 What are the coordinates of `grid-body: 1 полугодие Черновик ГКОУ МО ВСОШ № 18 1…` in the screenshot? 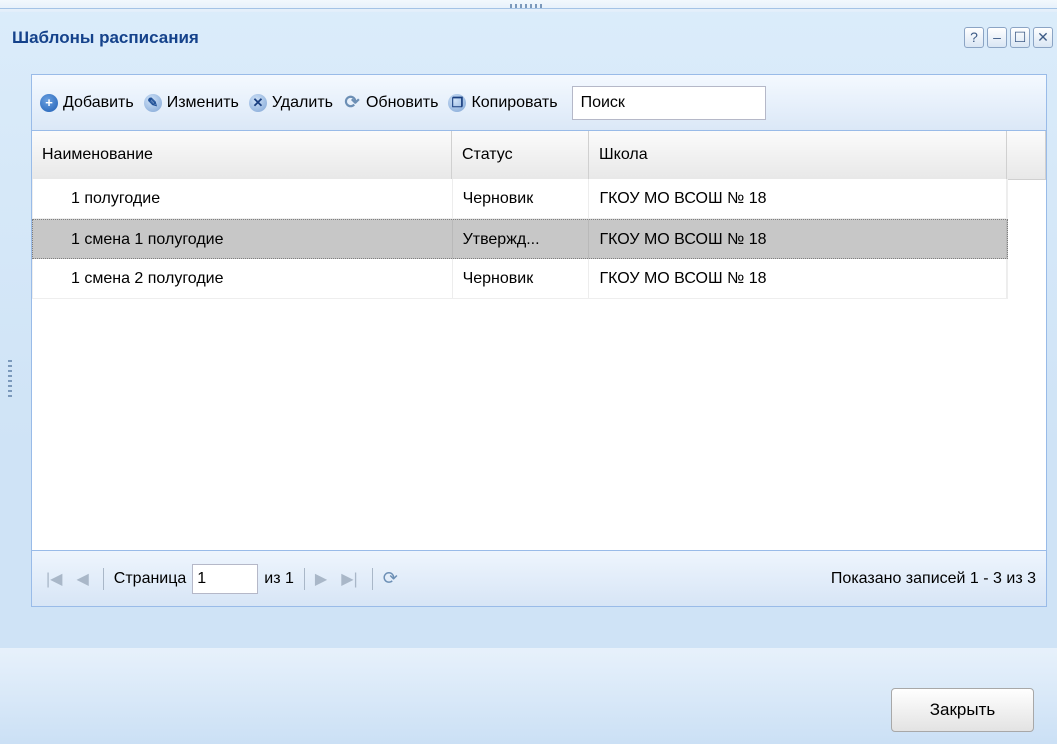 It's located at (520, 239).